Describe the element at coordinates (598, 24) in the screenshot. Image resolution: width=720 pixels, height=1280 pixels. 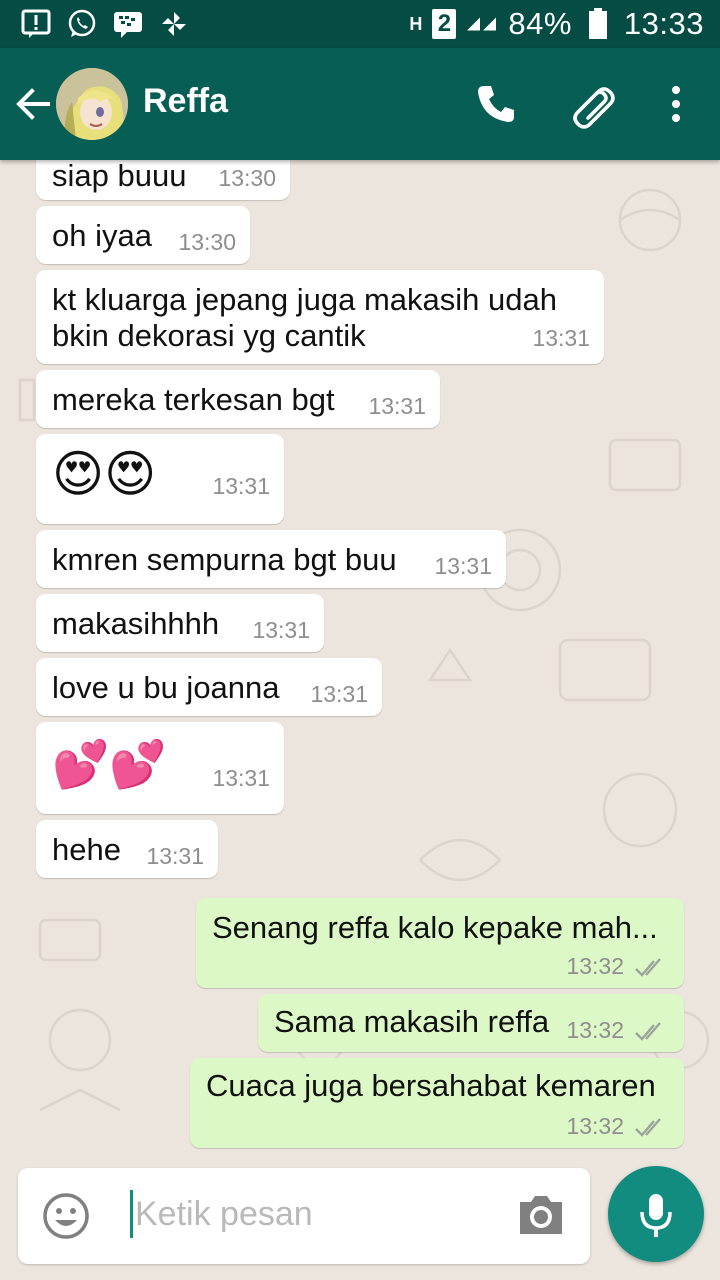
I see `battery-icon` at that location.